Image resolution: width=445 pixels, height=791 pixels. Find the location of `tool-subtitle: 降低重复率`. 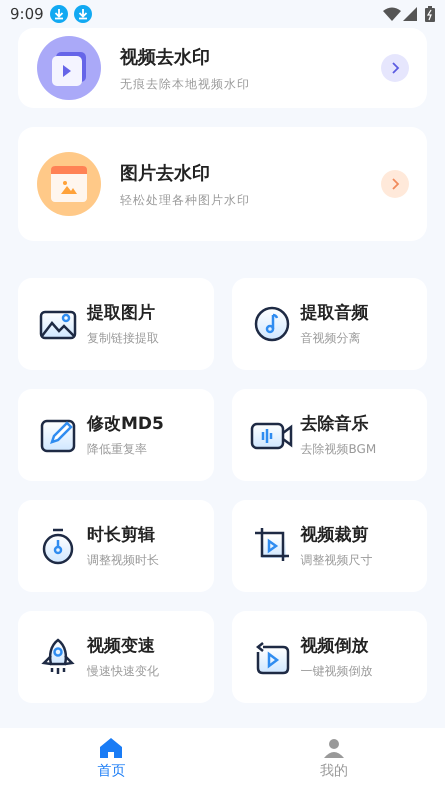

tool-subtitle: 降低重复率 is located at coordinates (117, 449).